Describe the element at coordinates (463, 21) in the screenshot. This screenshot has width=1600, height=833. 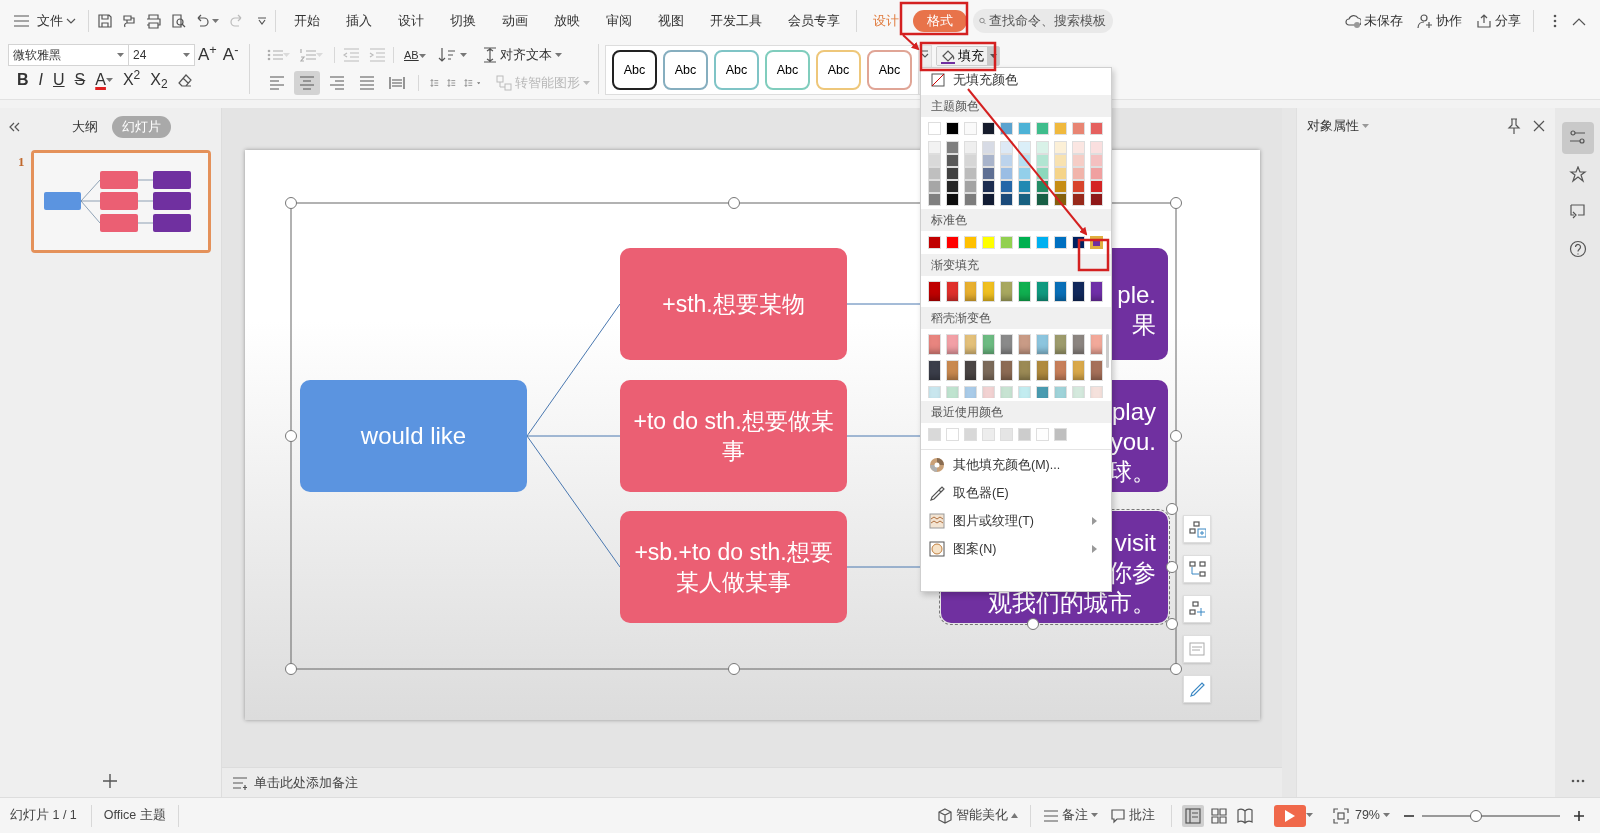
I see `ribbon-tab: 切换` at that location.